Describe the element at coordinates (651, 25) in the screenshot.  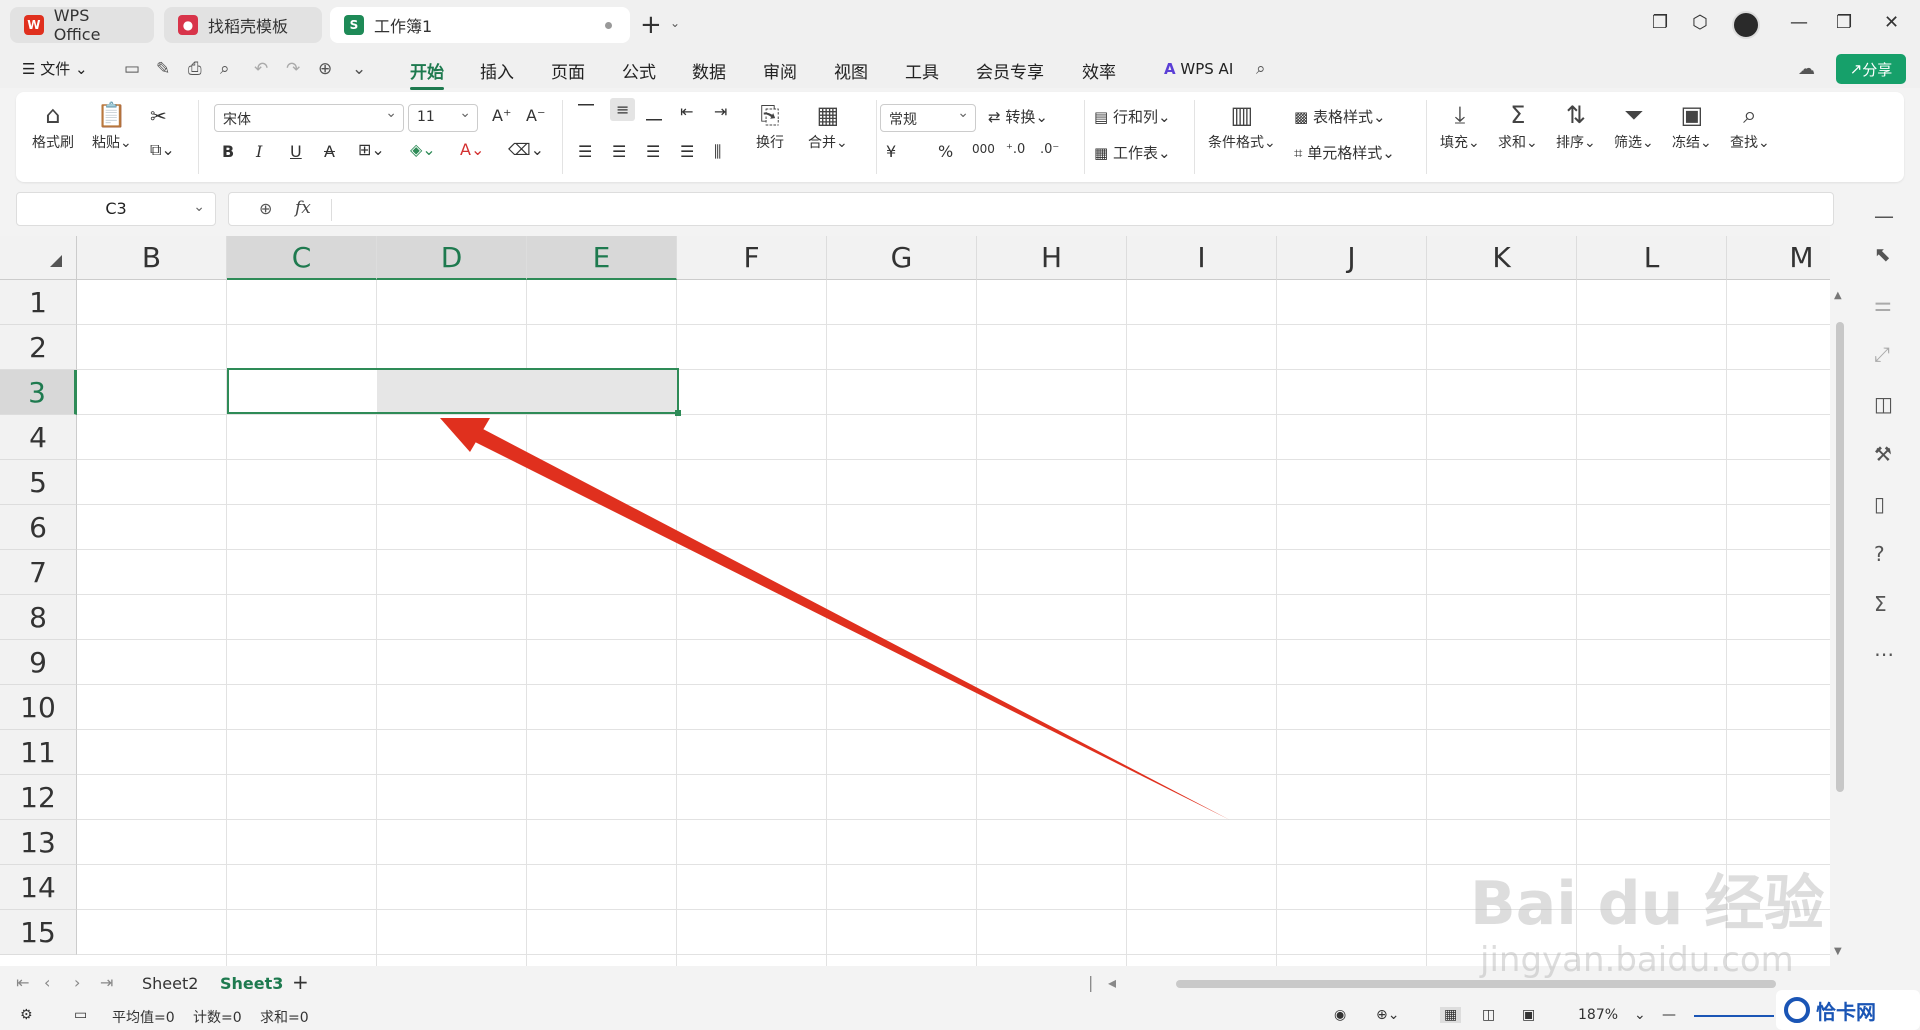
I see `new-tab-icon: +` at that location.